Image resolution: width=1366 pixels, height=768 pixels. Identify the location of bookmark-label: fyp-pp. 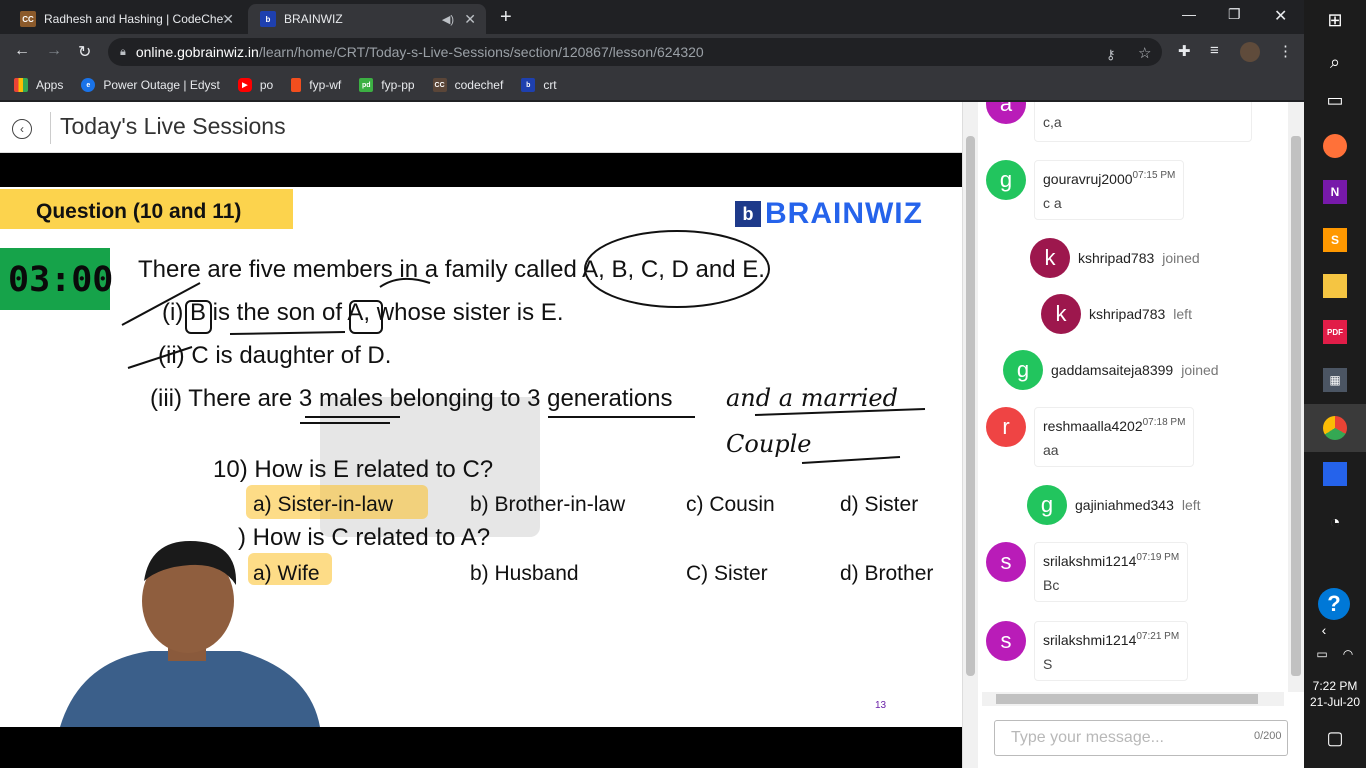
(398, 85).